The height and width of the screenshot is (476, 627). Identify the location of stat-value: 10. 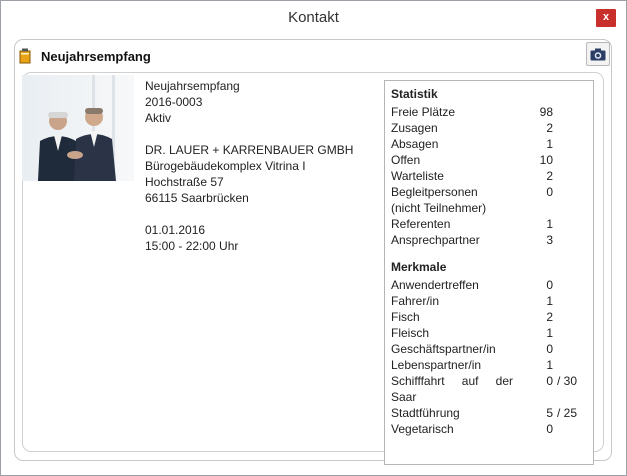
(546, 160).